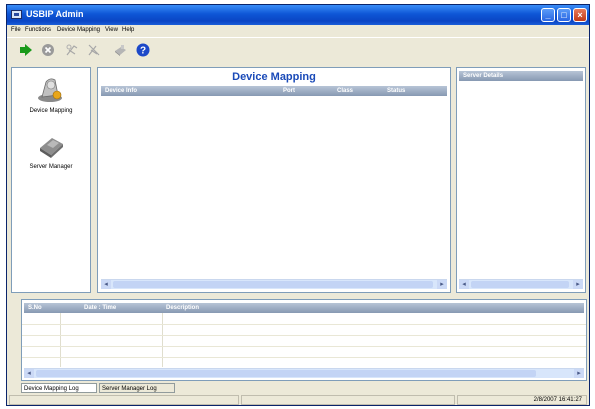 The width and height of the screenshot is (595, 409). I want to click on status-bar: 2/8/2007 16:41:27, so click(298, 400).